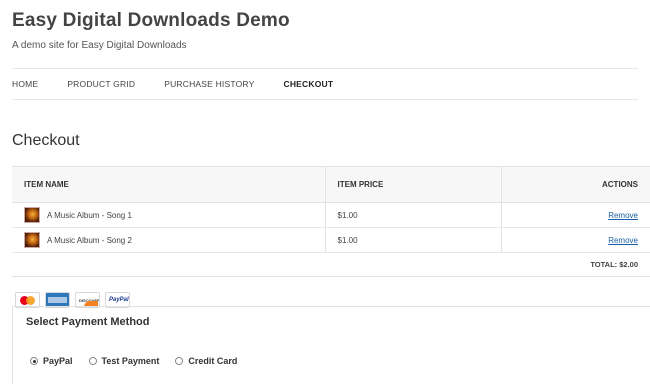  I want to click on gateway-label: Credit Card, so click(213, 361).